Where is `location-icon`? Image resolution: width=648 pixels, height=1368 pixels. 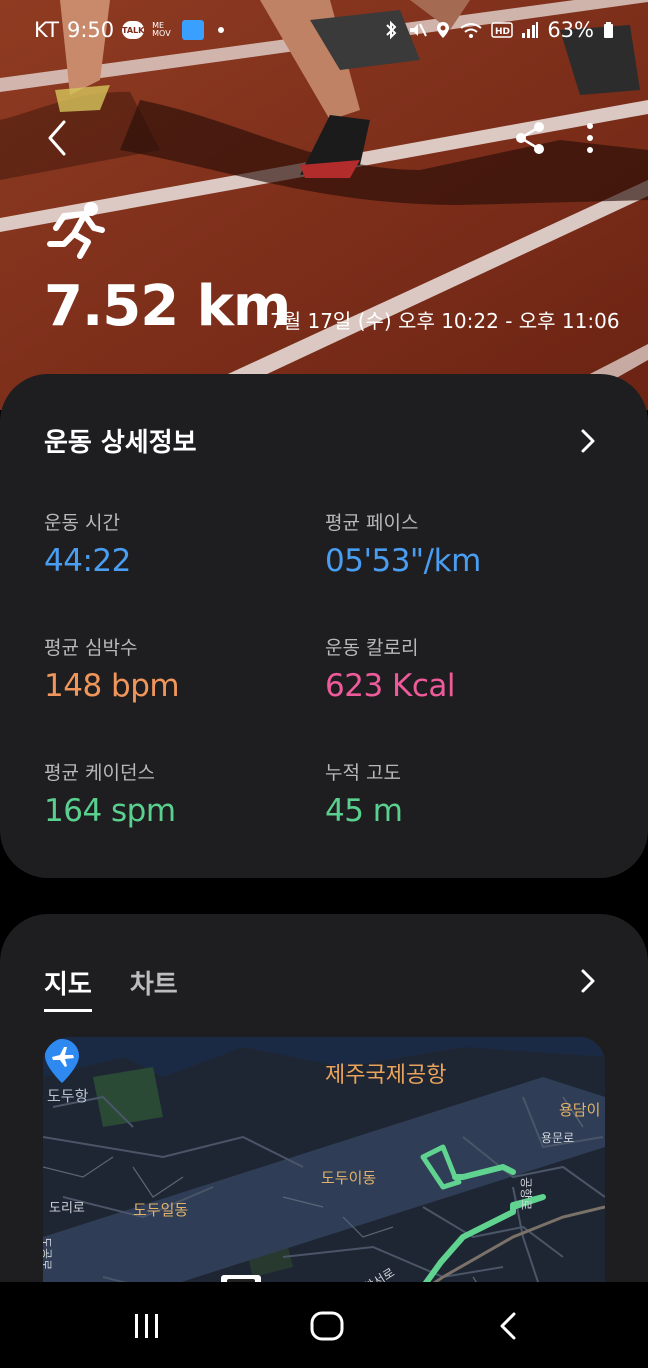
location-icon is located at coordinates (443, 30).